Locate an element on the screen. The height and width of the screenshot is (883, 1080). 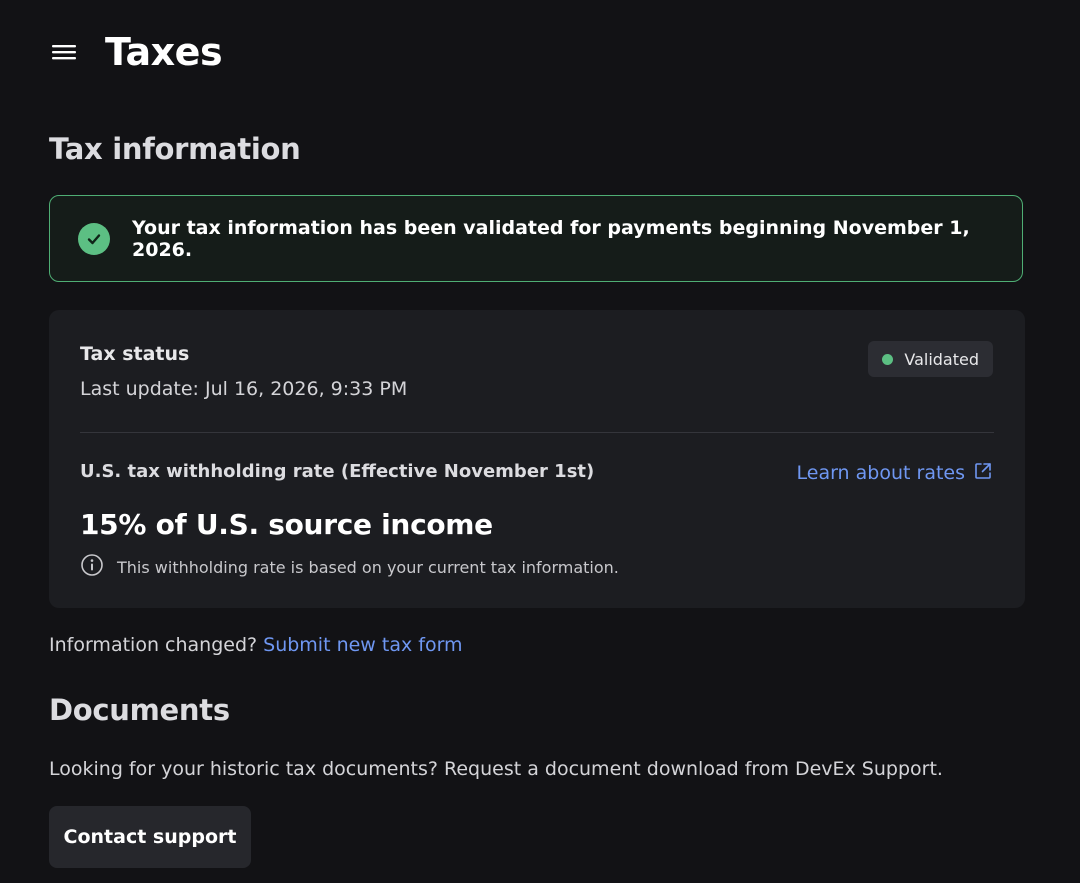
submit-new-tax-form-link: Submit new tax form is located at coordinates (362, 645).